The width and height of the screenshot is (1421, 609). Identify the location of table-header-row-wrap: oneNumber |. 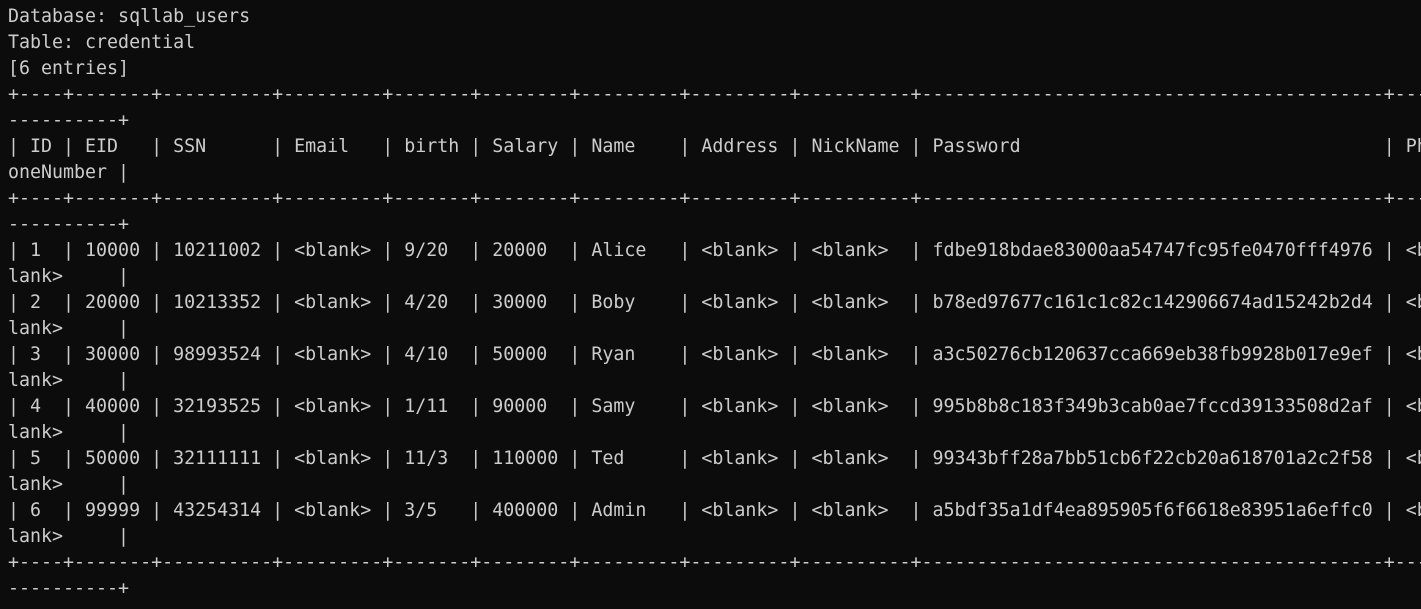
(69, 172).